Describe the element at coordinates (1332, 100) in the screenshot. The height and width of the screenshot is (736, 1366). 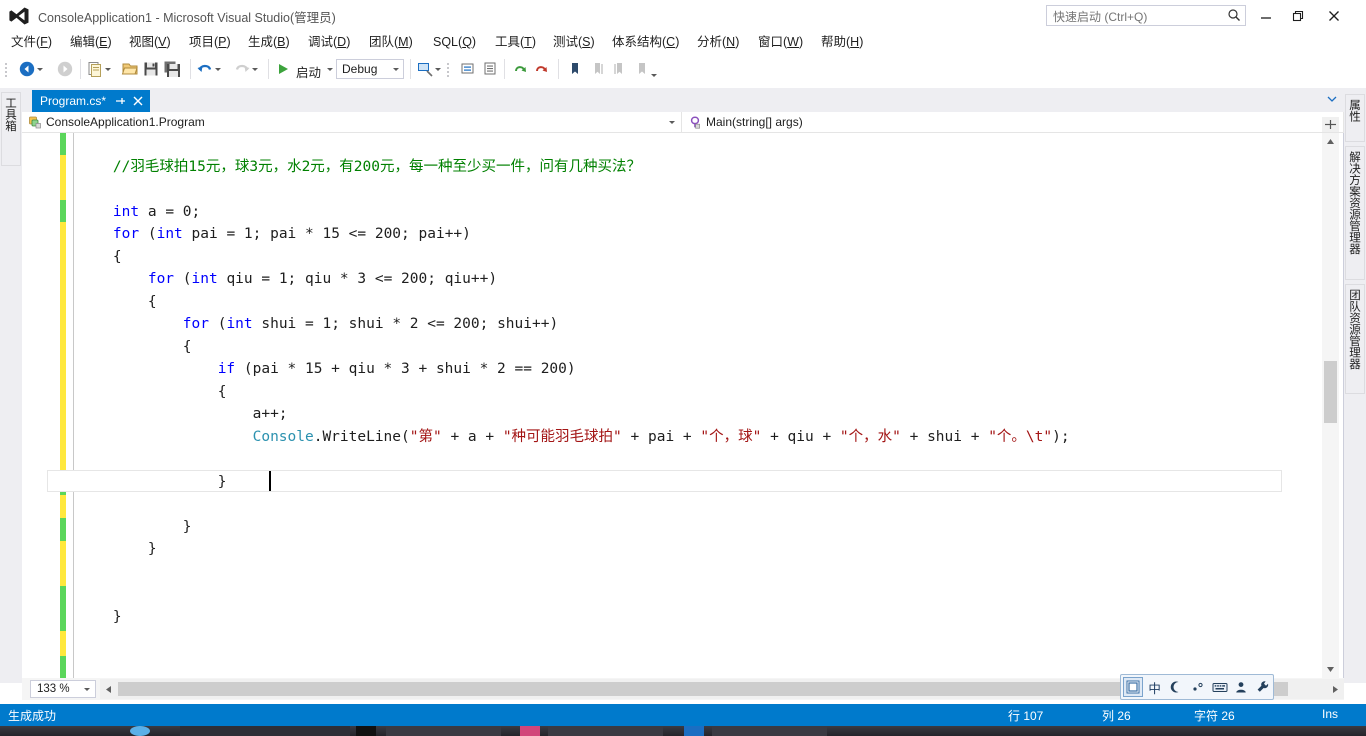
I see `chevron-down-icon` at that location.